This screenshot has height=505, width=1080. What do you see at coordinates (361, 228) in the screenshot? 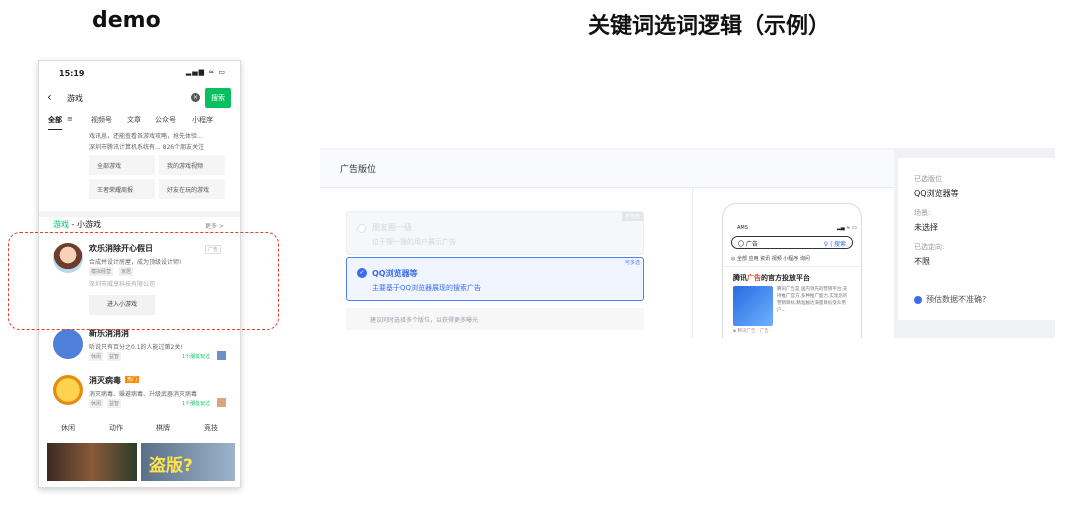
I see `radio-disabled` at bounding box center [361, 228].